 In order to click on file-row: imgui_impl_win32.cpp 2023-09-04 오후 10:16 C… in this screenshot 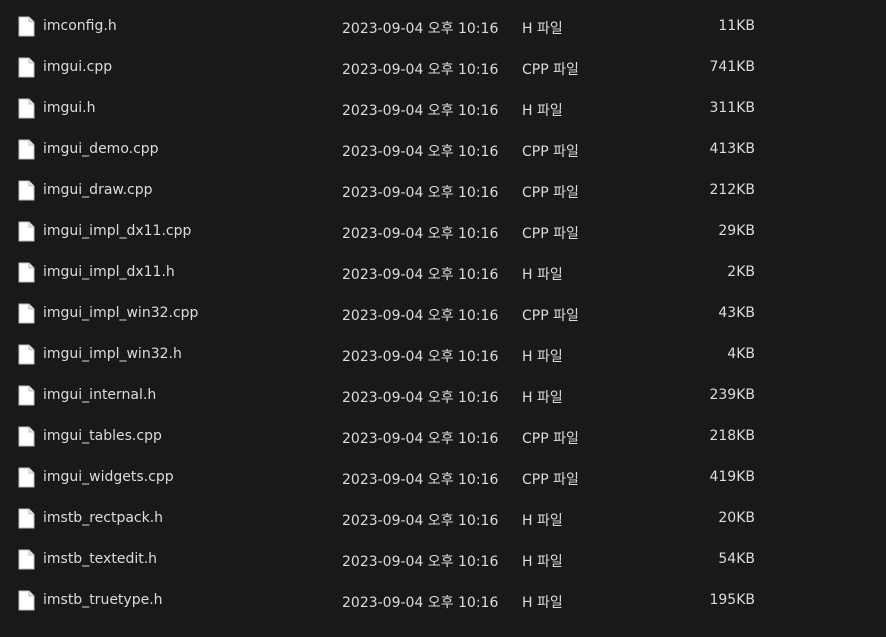, I will do `click(443, 317)`.